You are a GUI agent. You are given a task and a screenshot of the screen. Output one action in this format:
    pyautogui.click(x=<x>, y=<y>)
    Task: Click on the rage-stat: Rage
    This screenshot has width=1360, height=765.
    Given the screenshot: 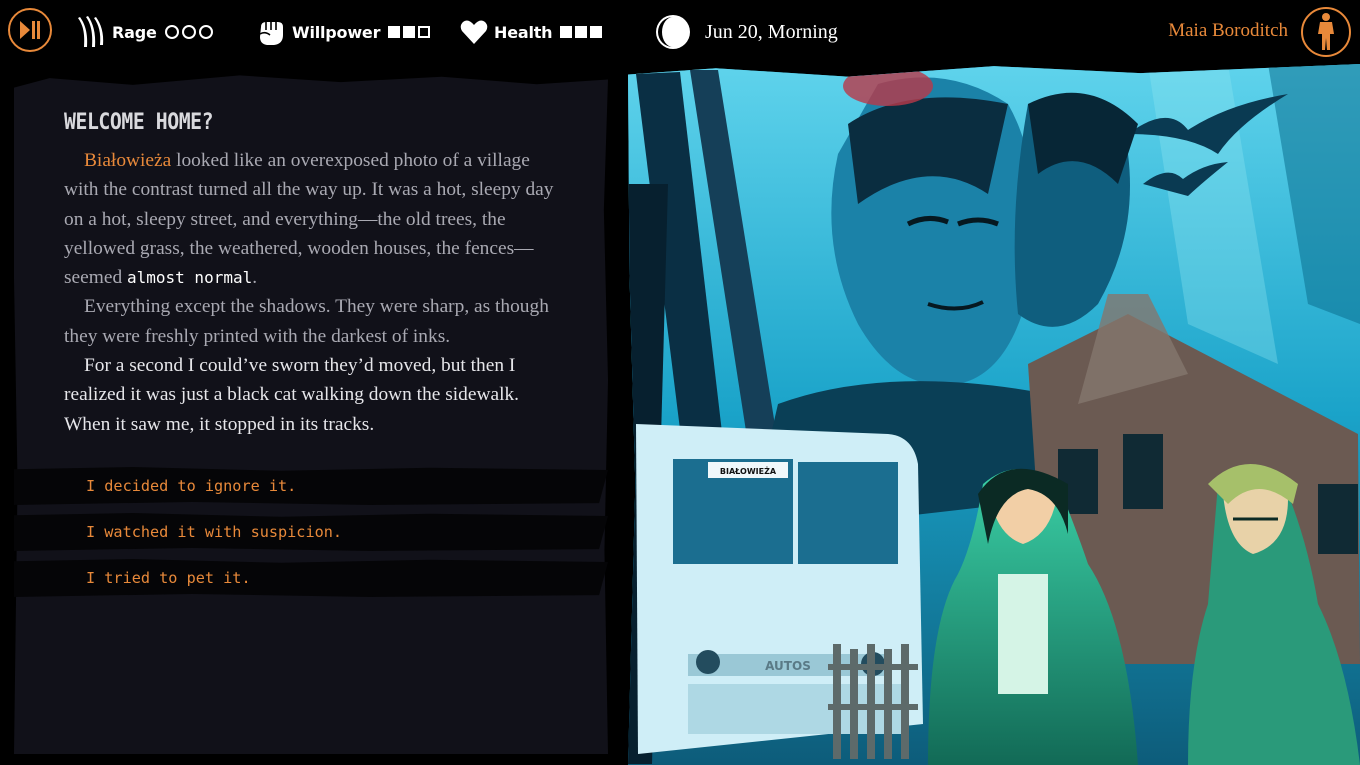 What is the action you would take?
    pyautogui.click(x=144, y=31)
    